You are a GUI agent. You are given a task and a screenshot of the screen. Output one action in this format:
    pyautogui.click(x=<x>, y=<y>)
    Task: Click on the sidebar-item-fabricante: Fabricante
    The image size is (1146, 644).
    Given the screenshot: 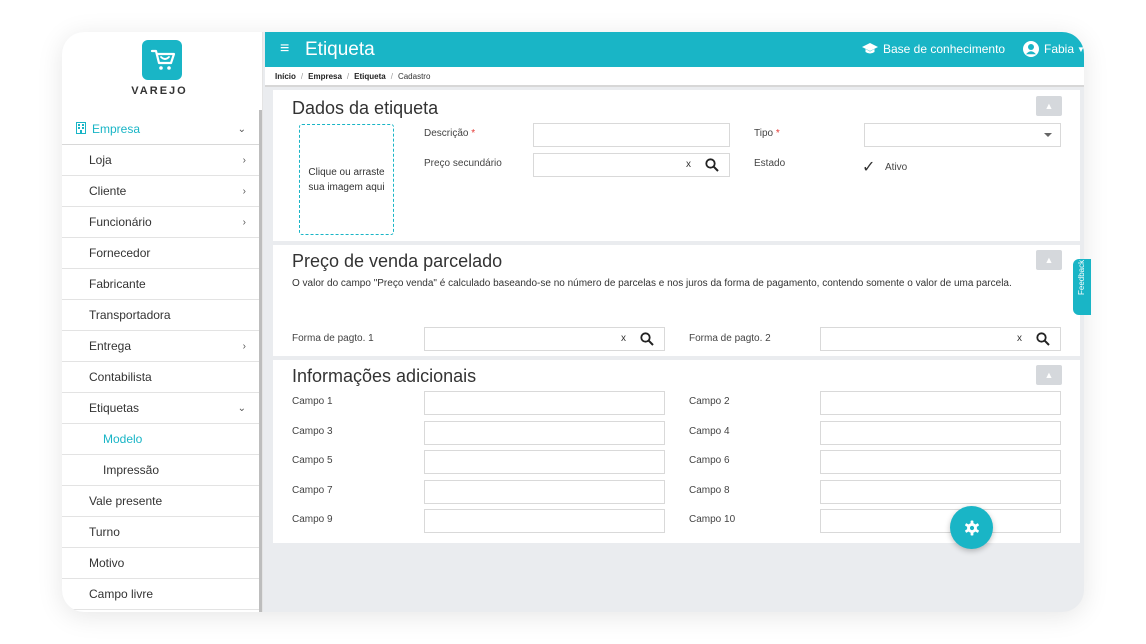 What is the action you would take?
    pyautogui.click(x=161, y=284)
    